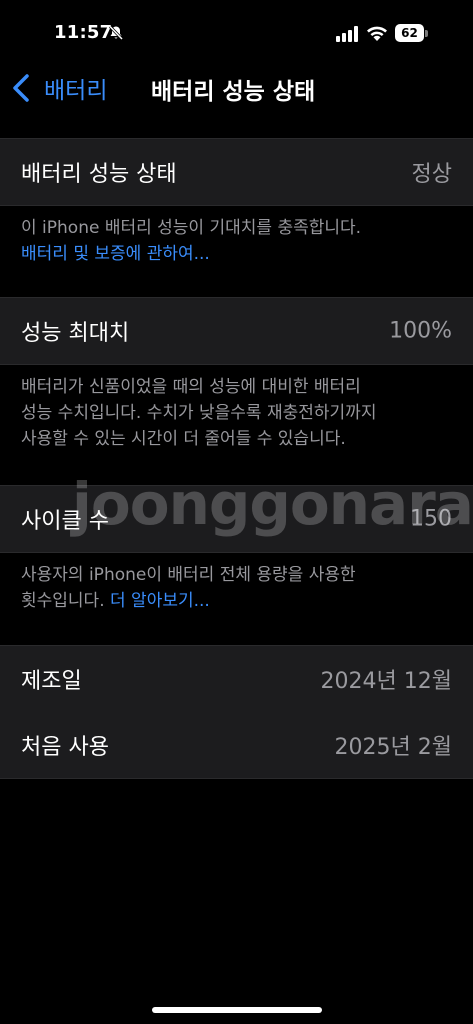 Image resolution: width=473 pixels, height=1024 pixels. What do you see at coordinates (431, 174) in the screenshot?
I see `battery-health-value: 정상` at bounding box center [431, 174].